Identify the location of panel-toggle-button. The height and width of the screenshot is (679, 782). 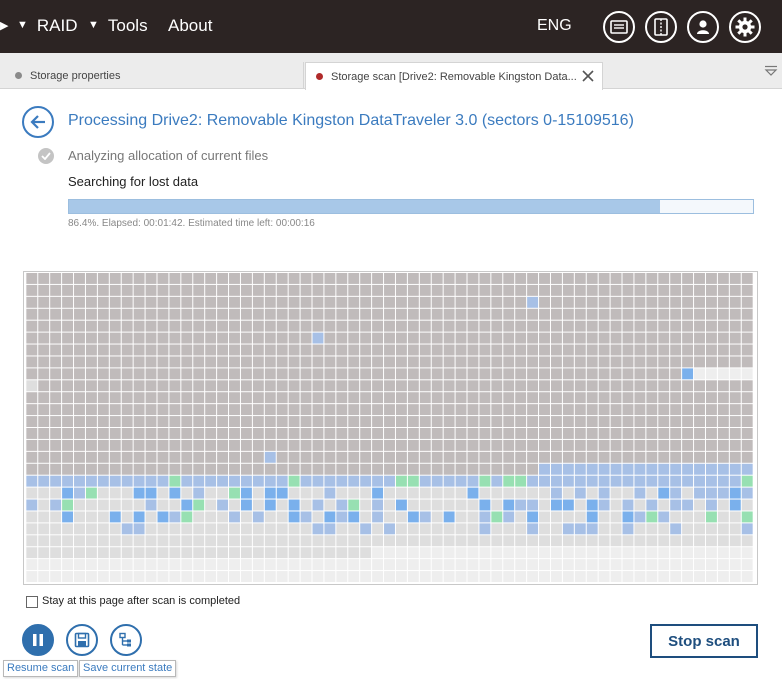
(661, 27).